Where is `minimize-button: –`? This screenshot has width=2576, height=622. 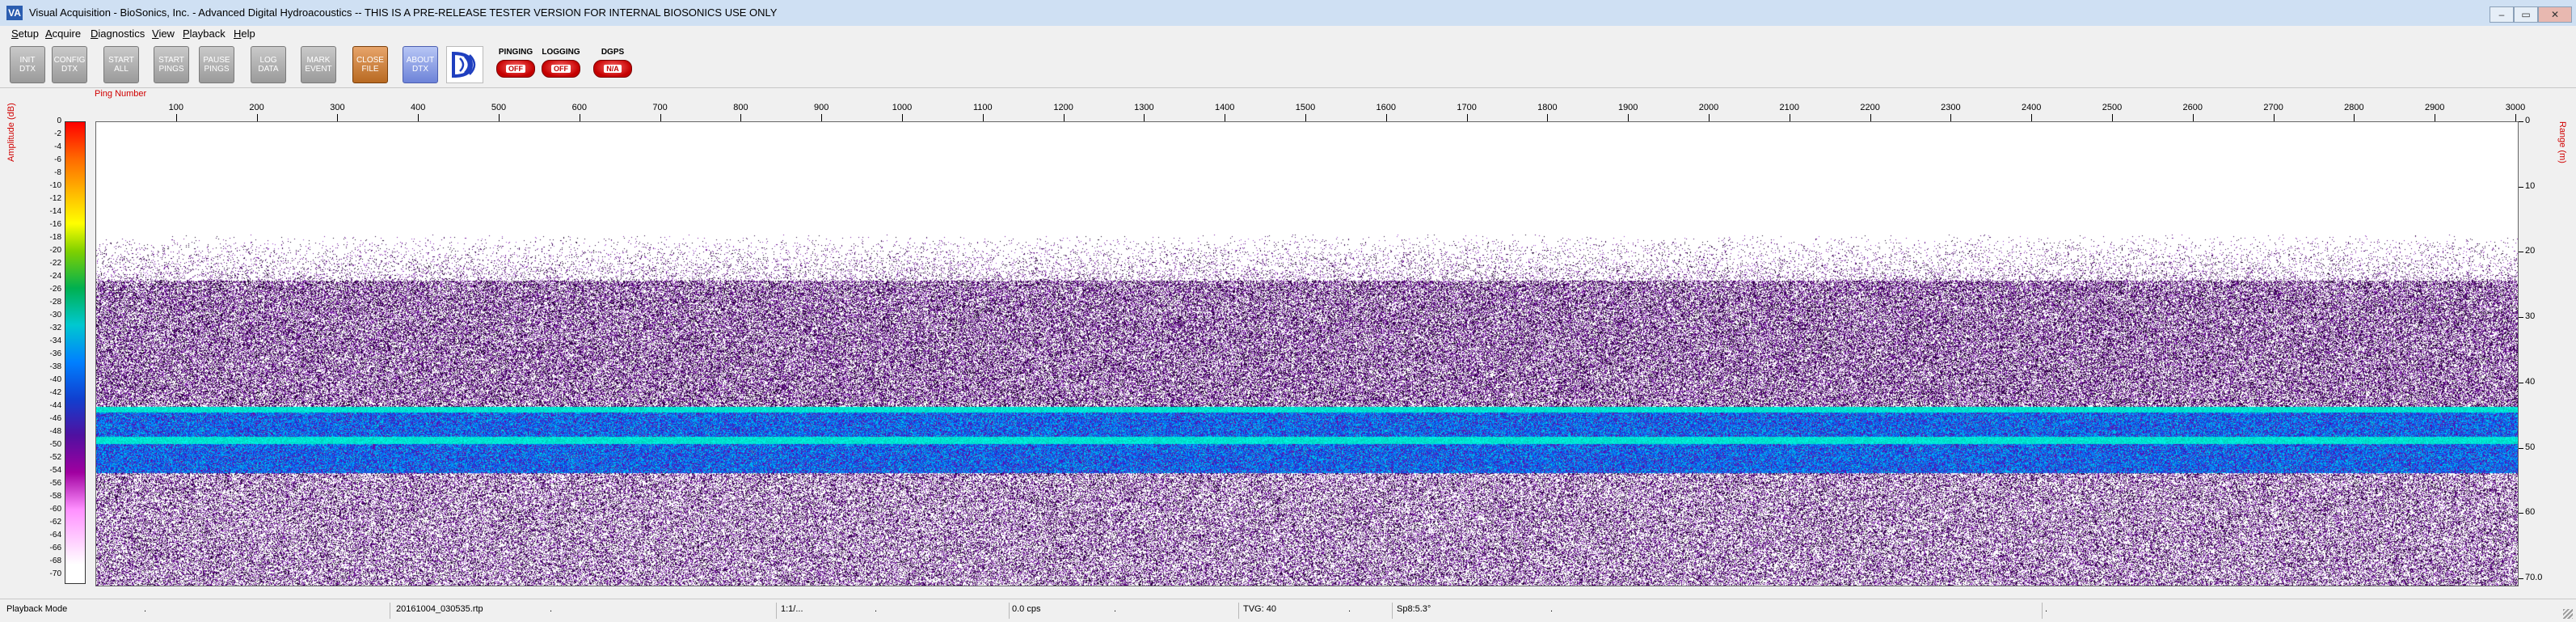 minimize-button: – is located at coordinates (2502, 15).